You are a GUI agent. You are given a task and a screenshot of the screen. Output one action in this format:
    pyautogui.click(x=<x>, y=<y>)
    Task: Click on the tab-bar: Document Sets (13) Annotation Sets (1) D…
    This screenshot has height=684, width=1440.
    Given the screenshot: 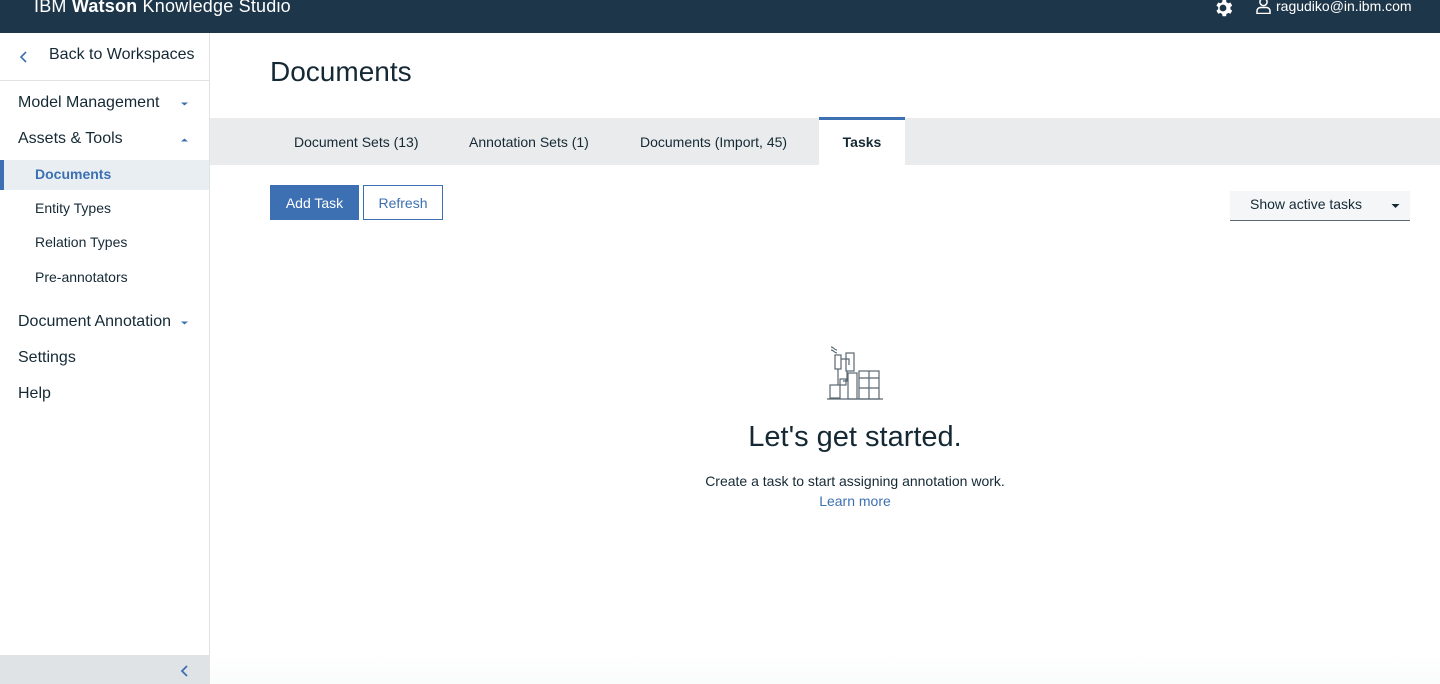 What is the action you would take?
    pyautogui.click(x=825, y=141)
    